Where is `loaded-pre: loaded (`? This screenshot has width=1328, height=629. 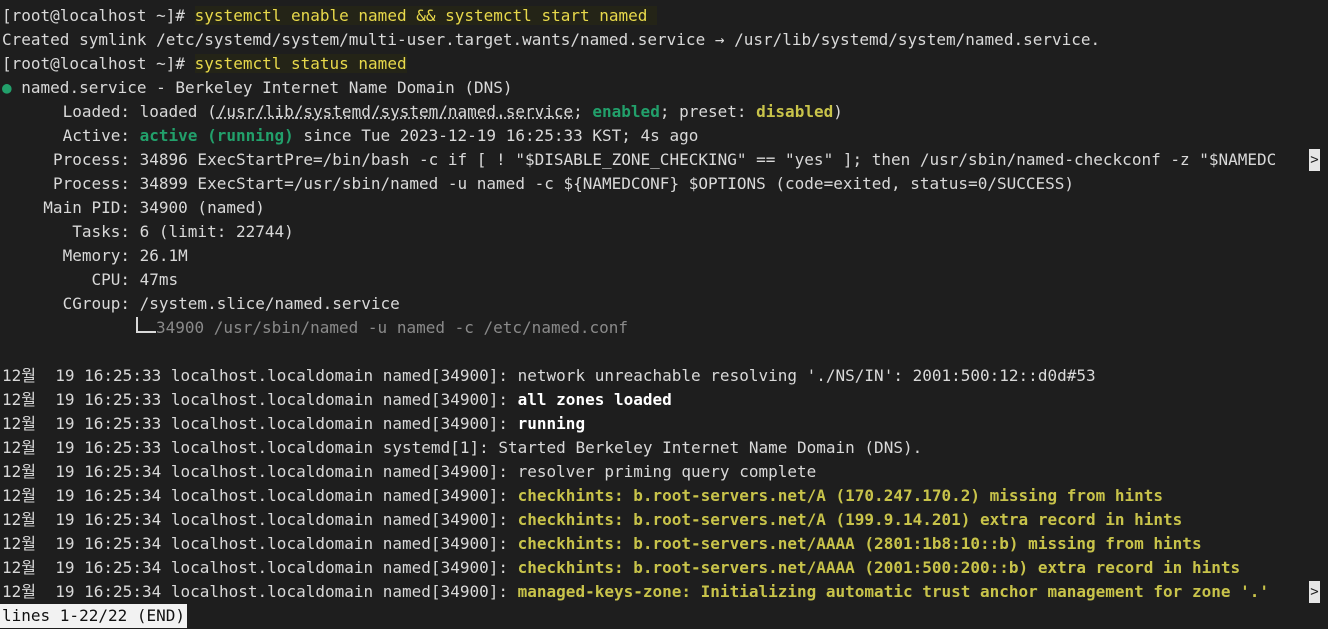
loaded-pre: loaded ( is located at coordinates (173, 111).